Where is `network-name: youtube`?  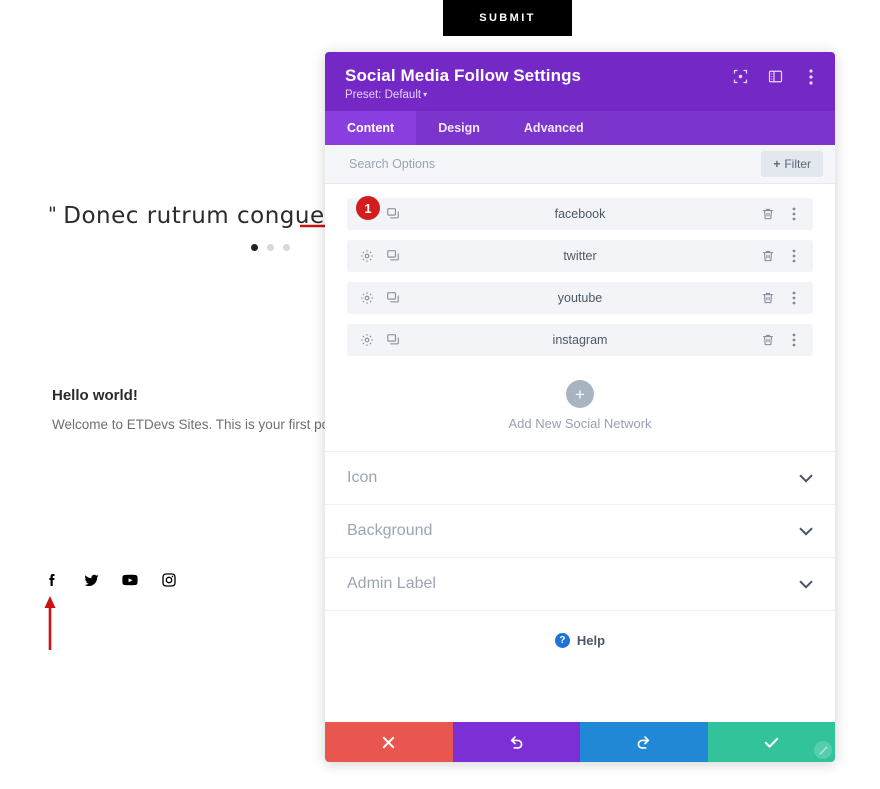 network-name: youtube is located at coordinates (580, 298).